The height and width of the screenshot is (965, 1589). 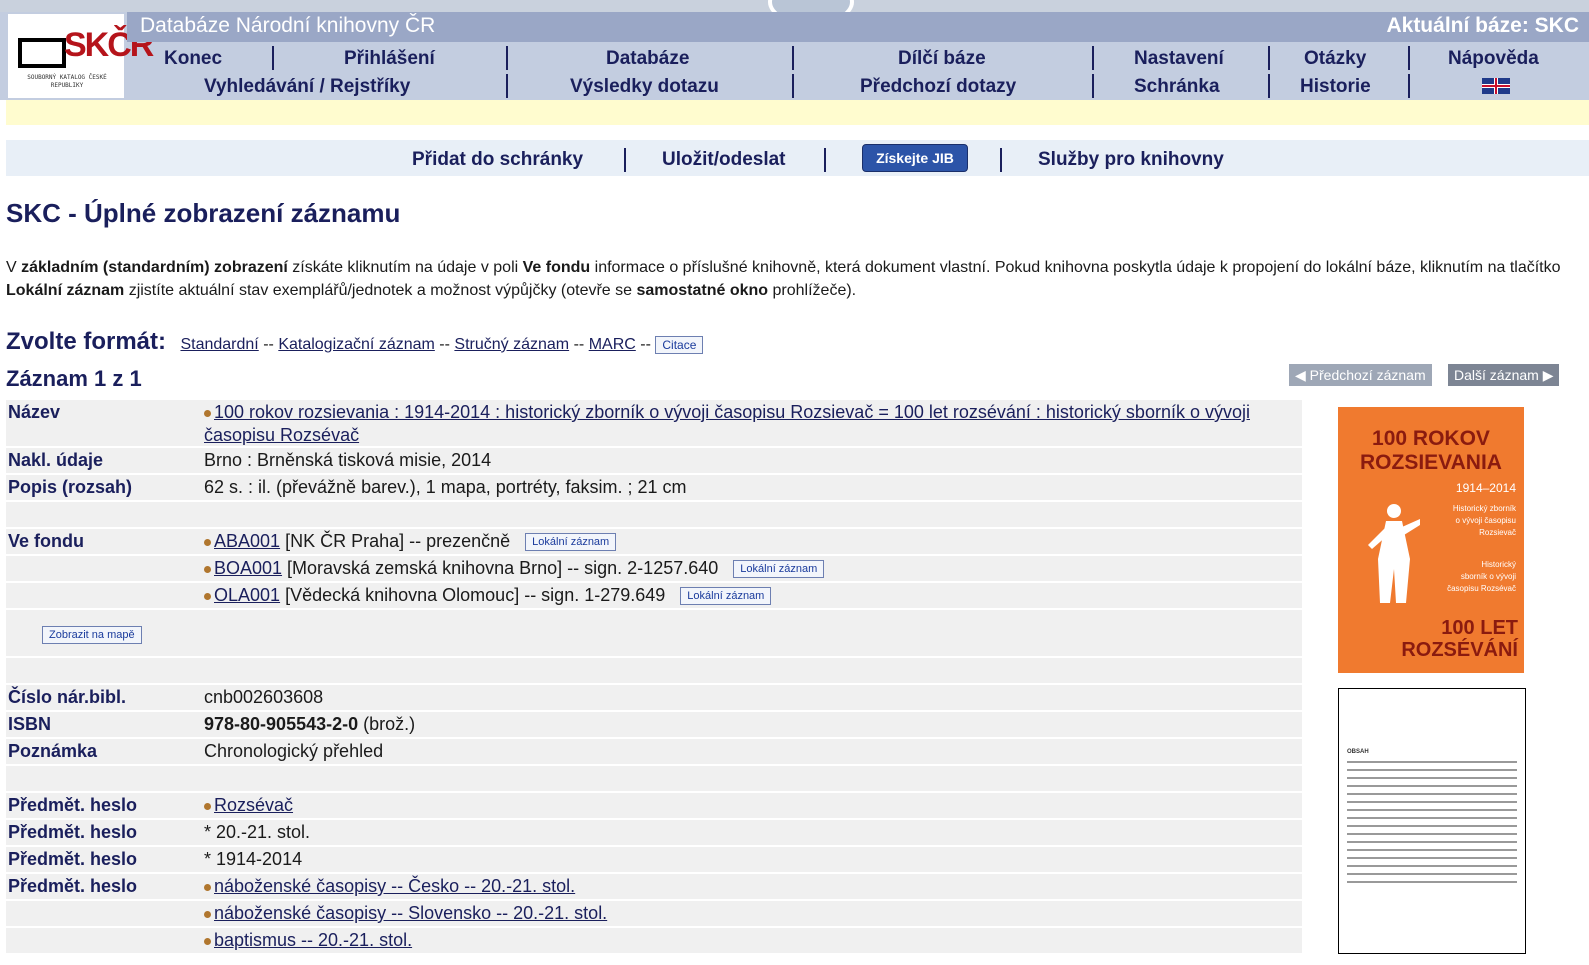 I want to click on row-label: Popis (rozsah), so click(x=70, y=487).